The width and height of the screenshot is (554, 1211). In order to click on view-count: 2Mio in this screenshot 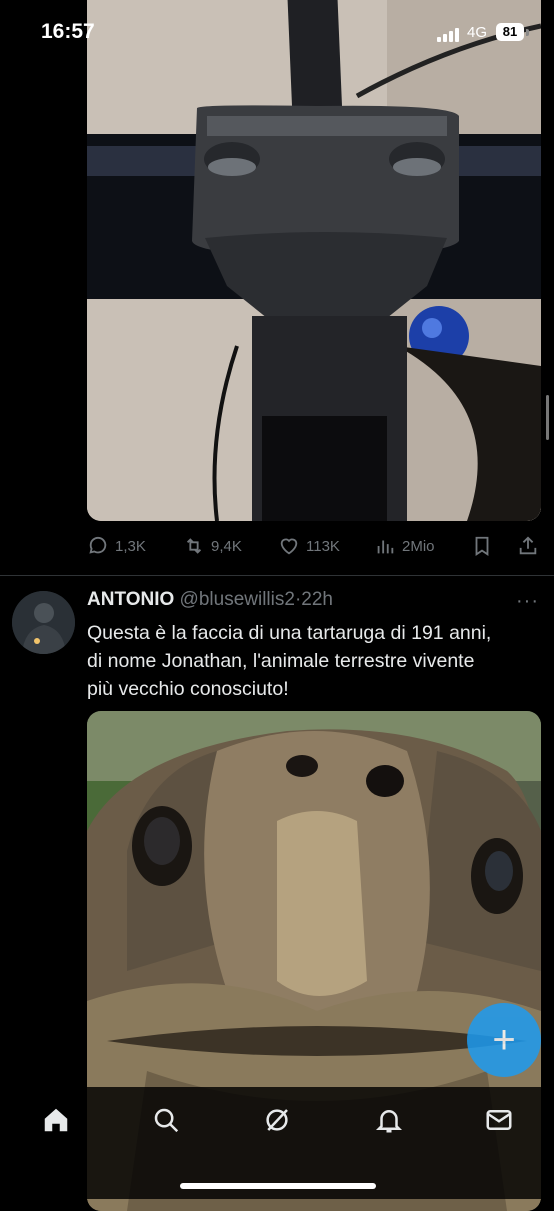, I will do `click(418, 546)`.